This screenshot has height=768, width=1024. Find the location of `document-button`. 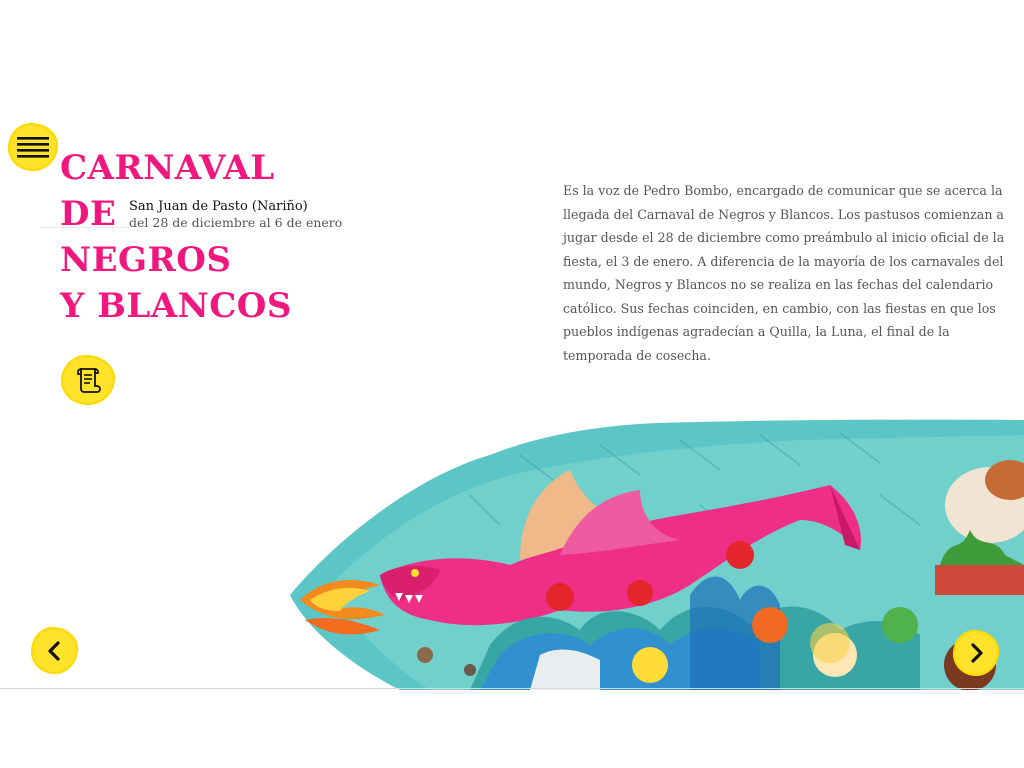

document-button is located at coordinates (88, 380).